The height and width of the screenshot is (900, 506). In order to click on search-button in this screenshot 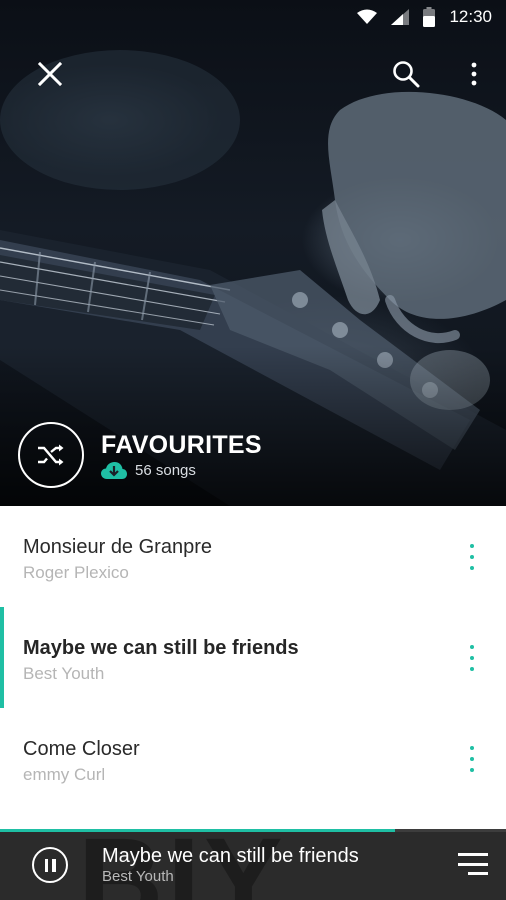, I will do `click(406, 74)`.